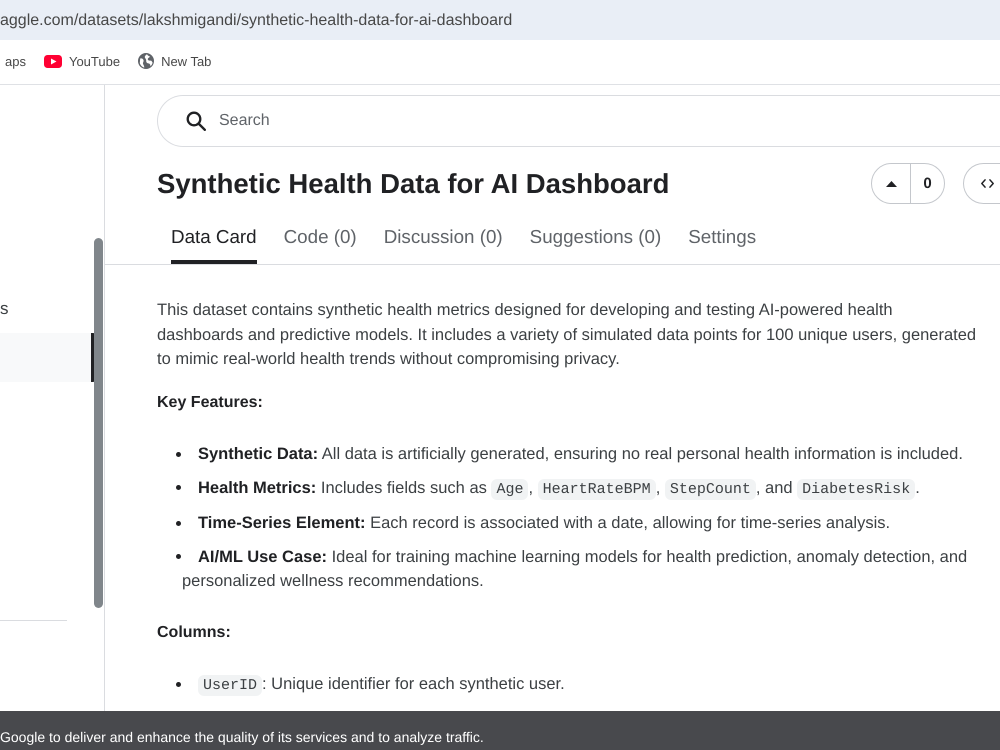  Describe the element at coordinates (175, 61) in the screenshot. I see `bookmark-link: New Tab` at that location.